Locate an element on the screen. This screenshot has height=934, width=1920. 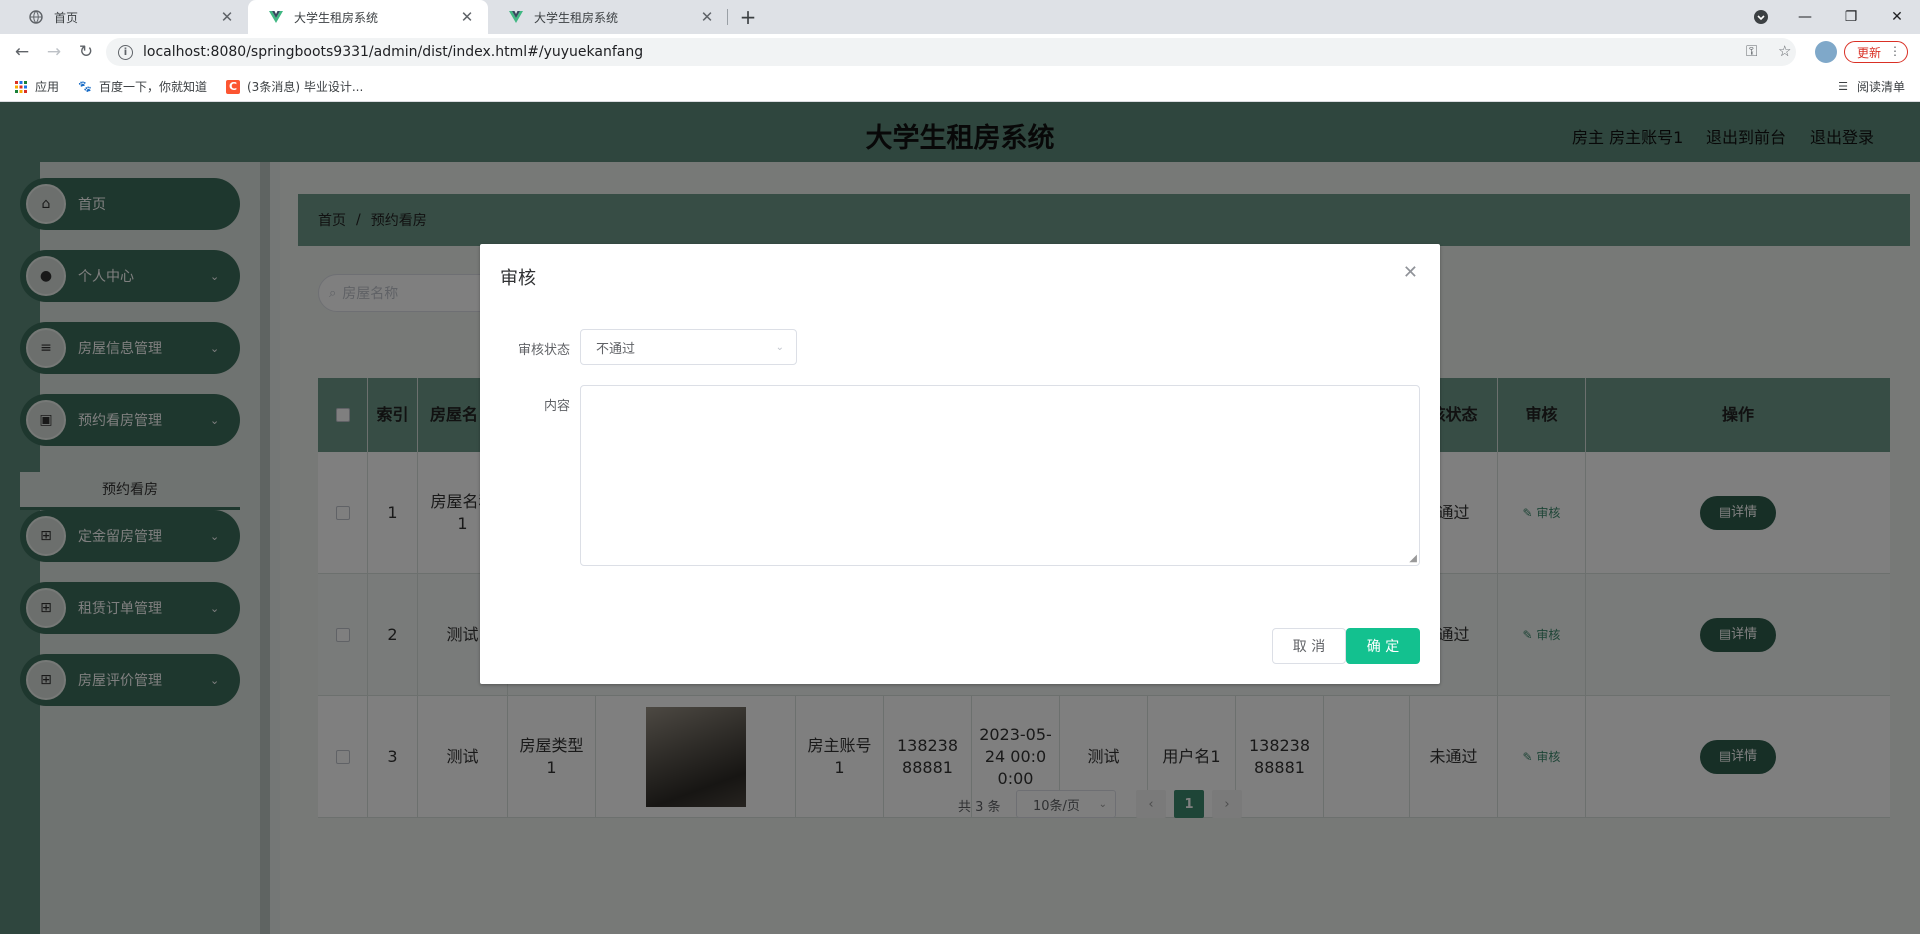
reading-list: ☰ 阅读清单 is located at coordinates (1870, 86).